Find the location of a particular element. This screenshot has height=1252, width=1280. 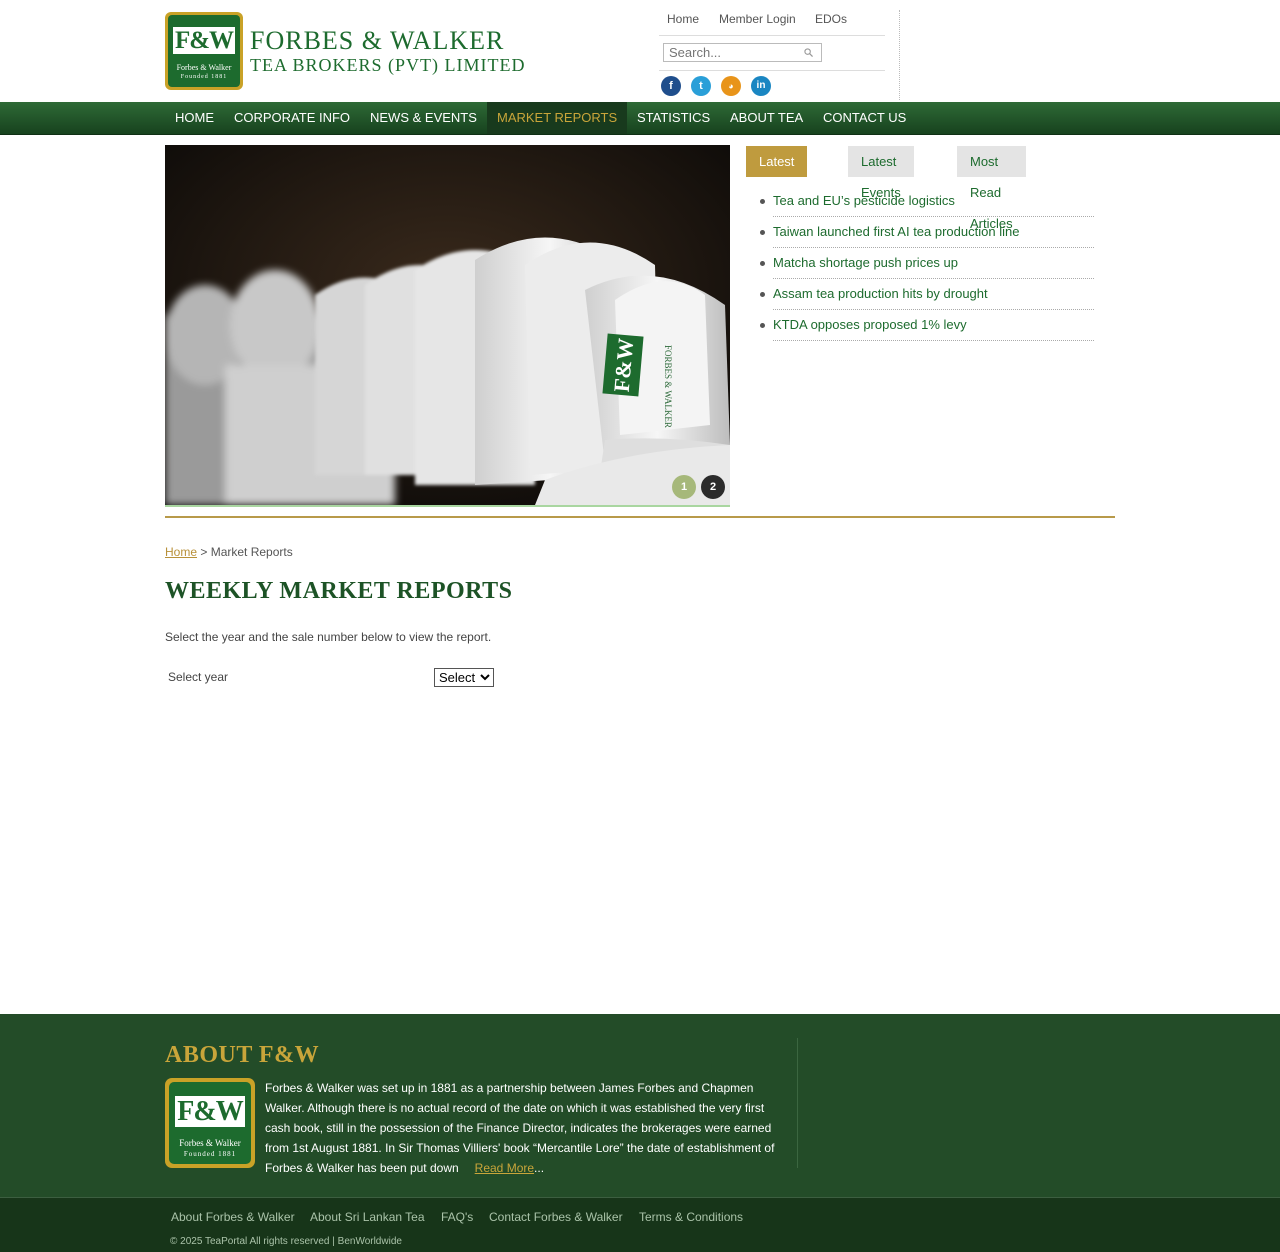

nav-corporate-info: CORPORATE INFO is located at coordinates (292, 118).